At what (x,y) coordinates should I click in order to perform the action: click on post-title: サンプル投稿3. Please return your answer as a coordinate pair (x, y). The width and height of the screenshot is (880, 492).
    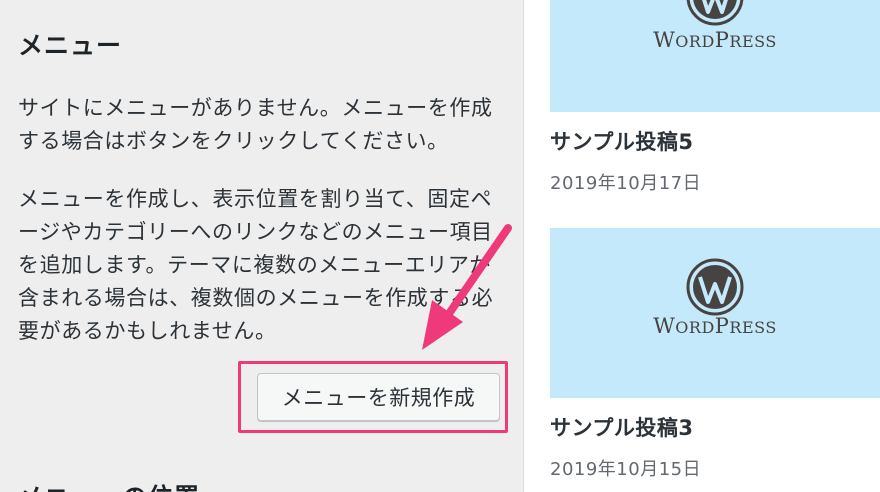
    Looking at the image, I should click on (621, 427).